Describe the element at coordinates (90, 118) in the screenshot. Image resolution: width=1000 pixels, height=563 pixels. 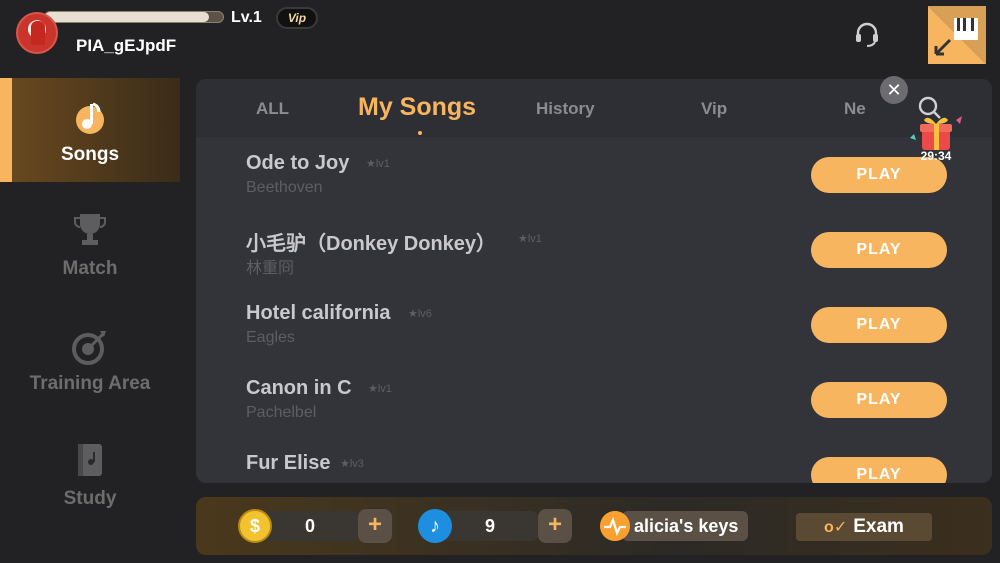
I see `music-note-icon` at that location.